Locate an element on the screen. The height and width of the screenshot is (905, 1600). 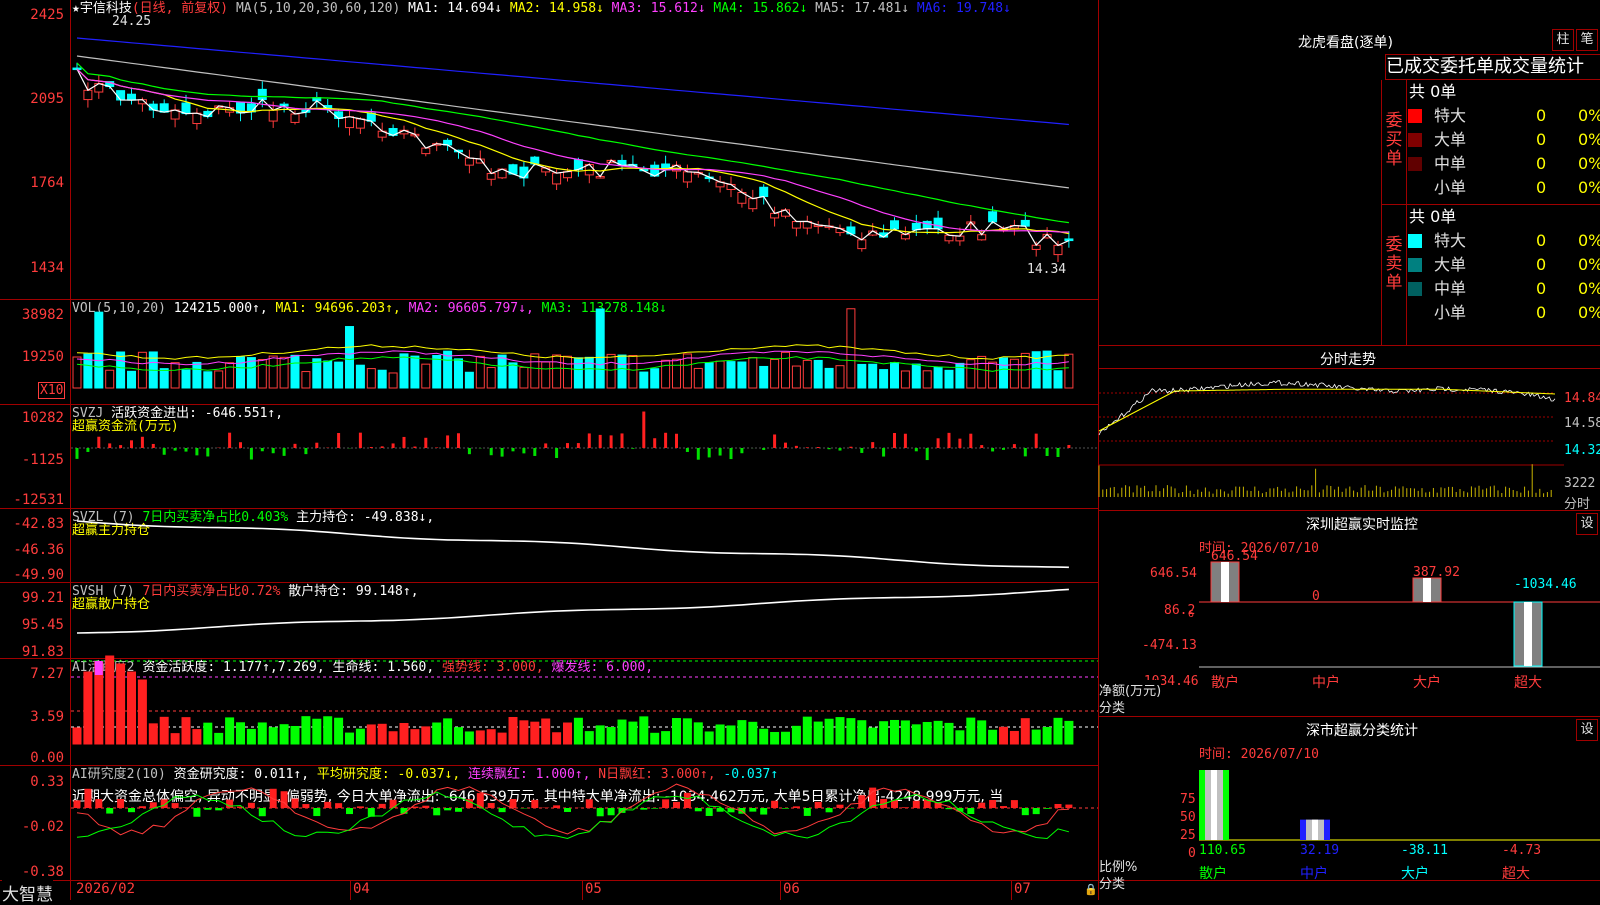
category-label: 大户 is located at coordinates (1415, 873).